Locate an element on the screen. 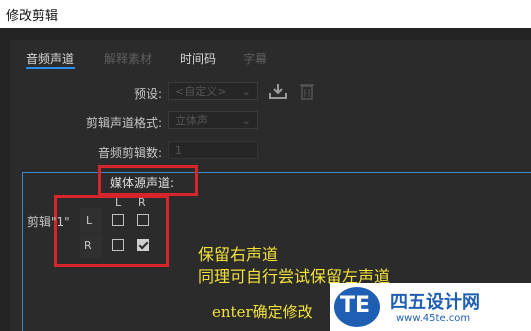 The height and width of the screenshot is (331, 531). checkbox-l-to-r is located at coordinates (143, 220).